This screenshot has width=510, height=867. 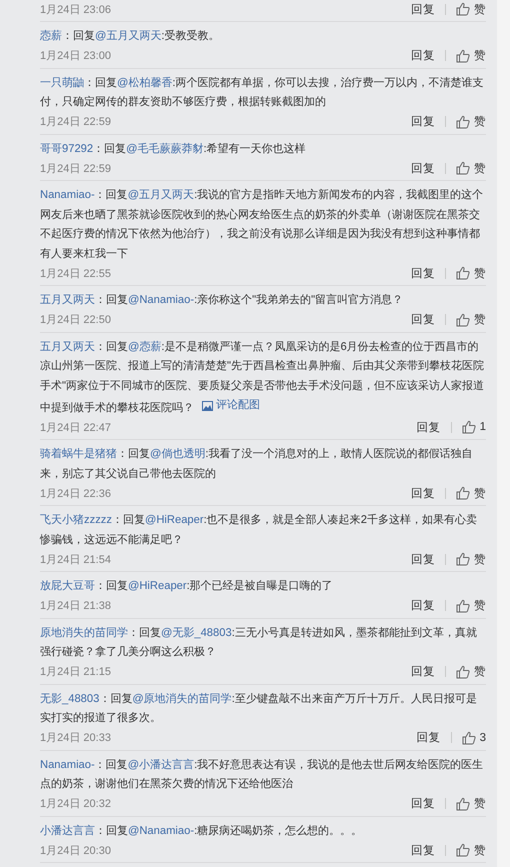 I want to click on comment-time: 1月24日 22:36, so click(x=76, y=493).